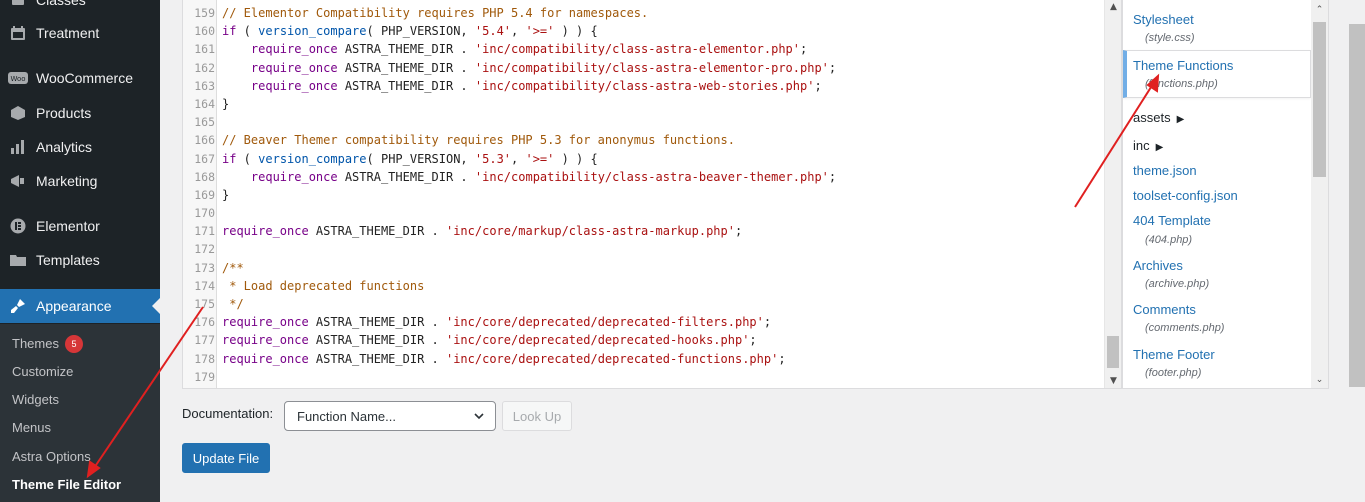  Describe the element at coordinates (1148, 145) in the screenshot. I see `folder-inc: inc ▶` at that location.